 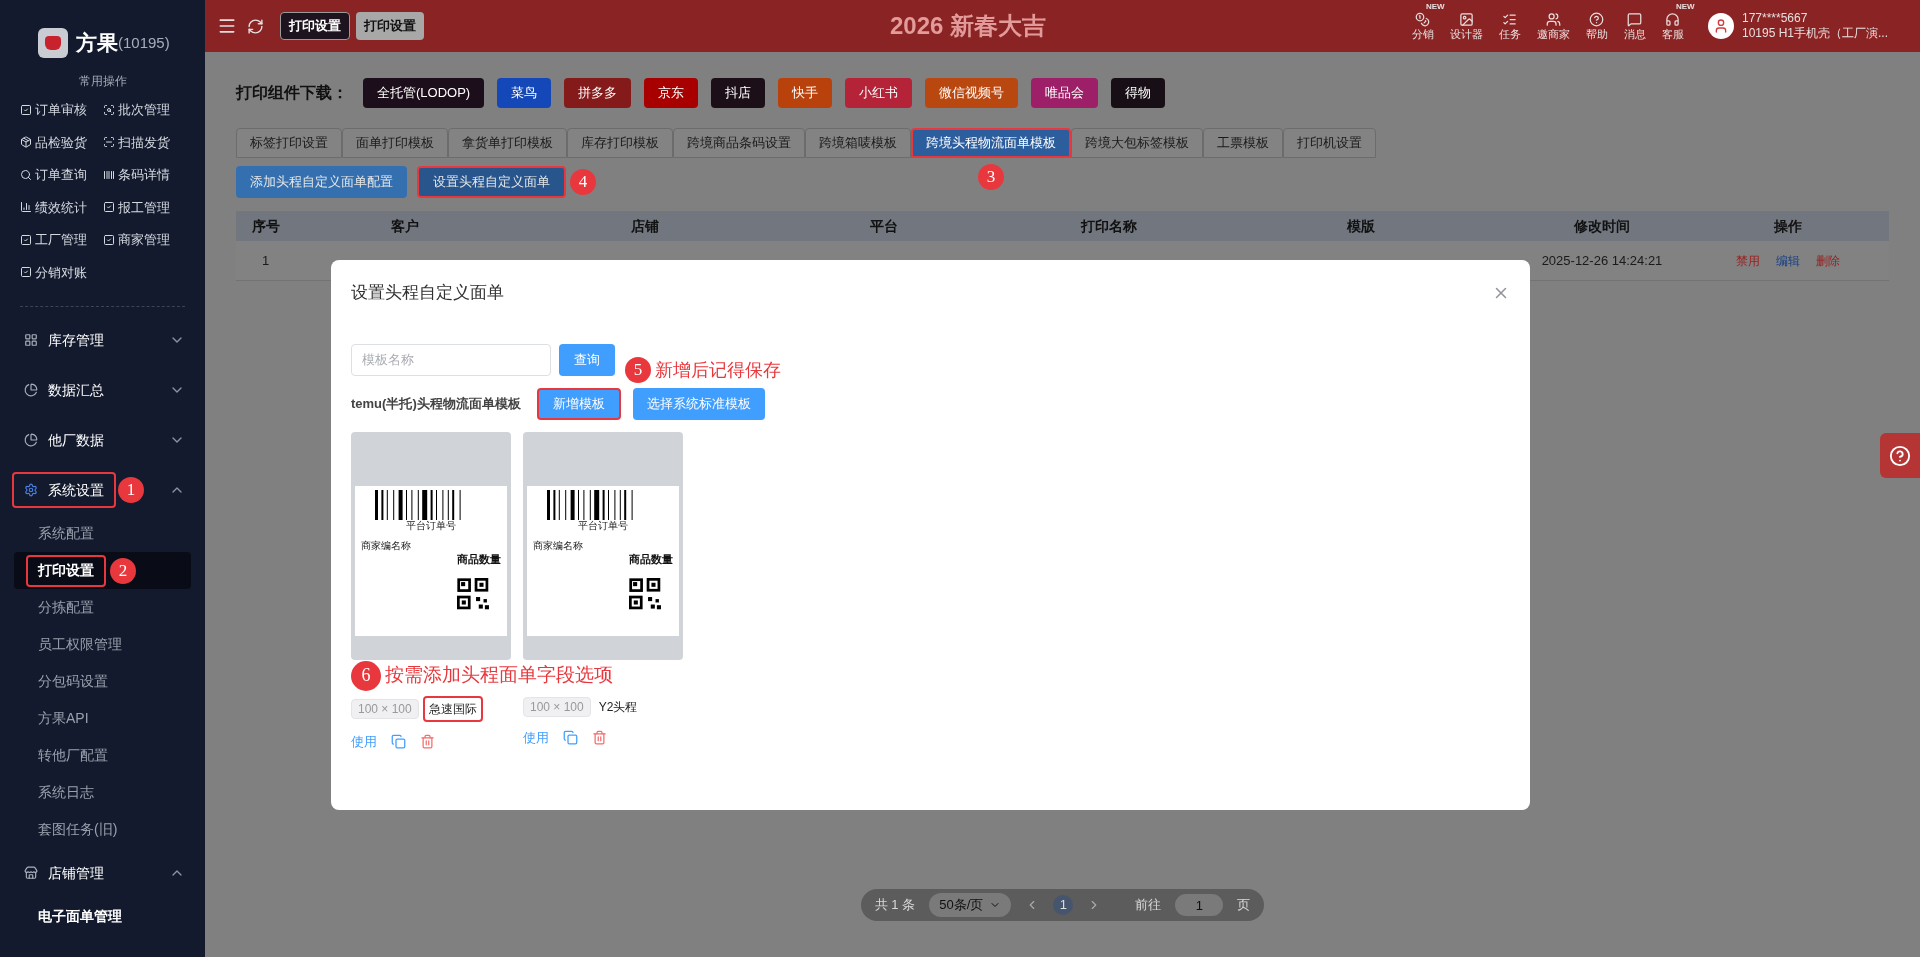 What do you see at coordinates (289, 143) in the screenshot?
I see `settings-tab: 标签打印设置` at bounding box center [289, 143].